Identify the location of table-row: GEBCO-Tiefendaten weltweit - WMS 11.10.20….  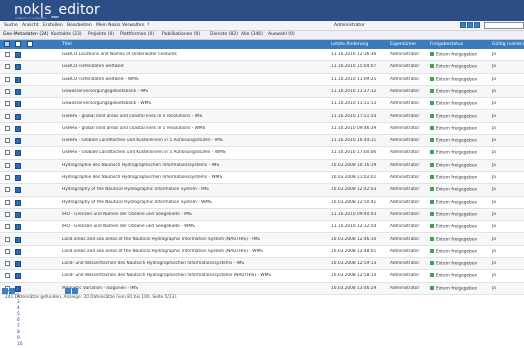
(262, 80).